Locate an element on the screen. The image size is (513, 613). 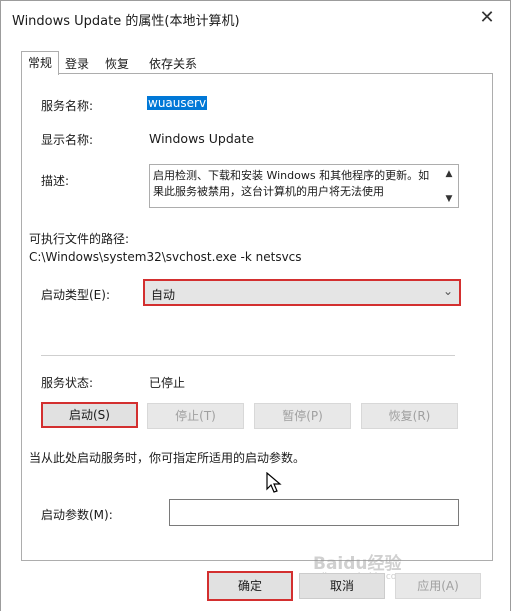
title-bar: Windows Update 的属性(本地计算机) ✕ is located at coordinates (255, 18).